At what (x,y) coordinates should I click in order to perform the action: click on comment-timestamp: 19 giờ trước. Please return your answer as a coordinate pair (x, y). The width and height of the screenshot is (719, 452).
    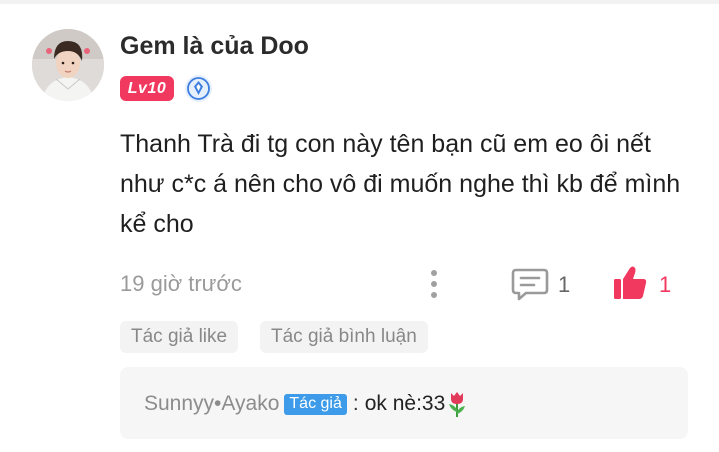
    Looking at the image, I should click on (181, 283).